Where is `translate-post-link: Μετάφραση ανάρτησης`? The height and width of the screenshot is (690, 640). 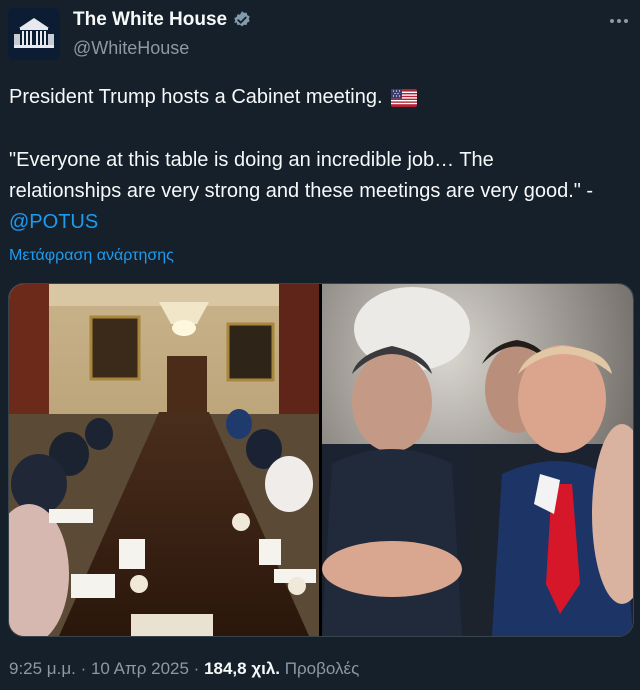 translate-post-link: Μετάφραση ανάρτησης is located at coordinates (91, 256).